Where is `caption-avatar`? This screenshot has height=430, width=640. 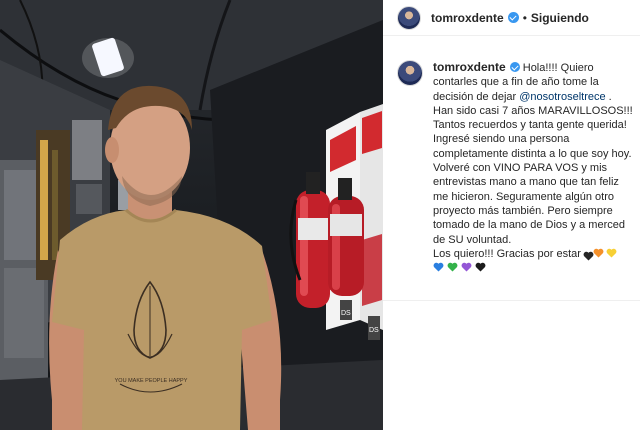 caption-avatar is located at coordinates (410, 73).